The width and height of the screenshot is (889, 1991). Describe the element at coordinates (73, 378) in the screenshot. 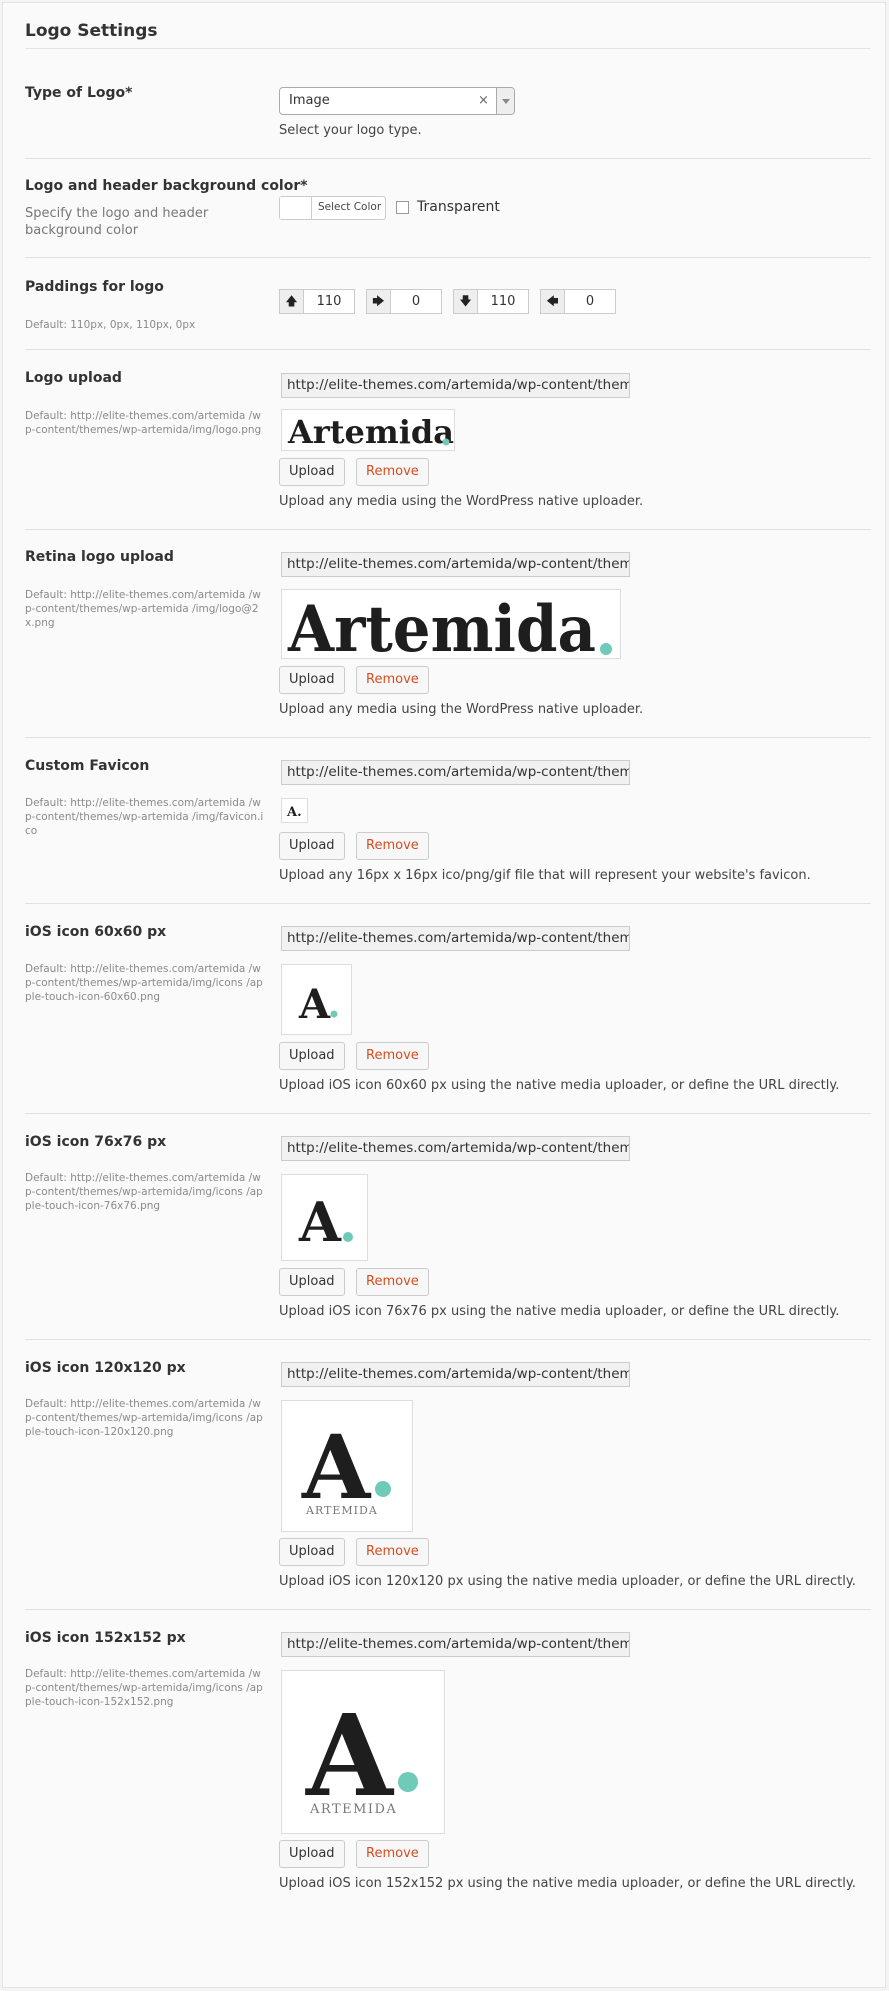

I see `logo-upload-label: Logo upload` at that location.